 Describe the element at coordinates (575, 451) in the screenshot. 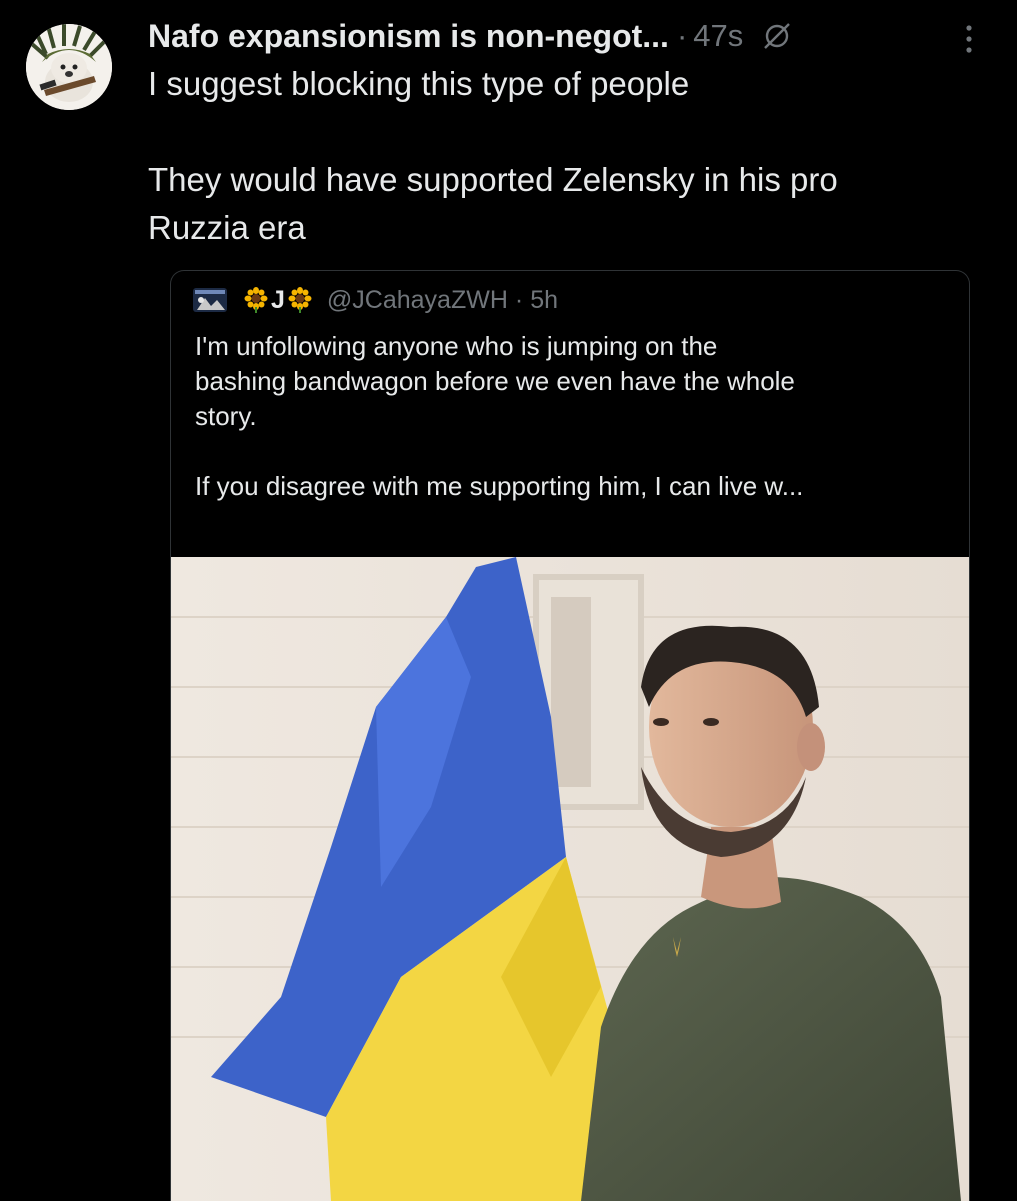

I see `quoted-text-spacer` at that location.